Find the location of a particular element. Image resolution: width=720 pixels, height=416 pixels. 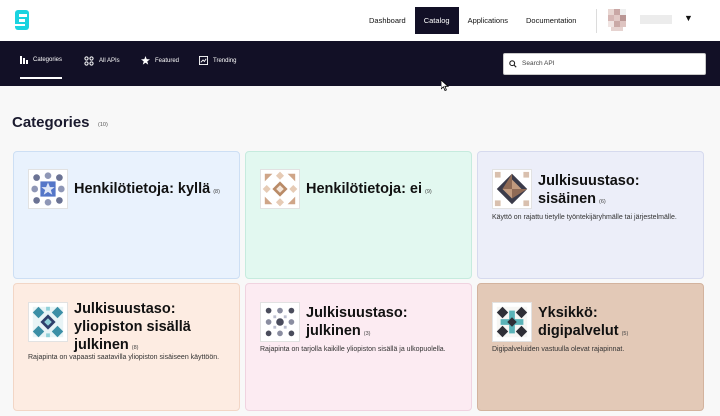

chevron-down-icon: ▼ is located at coordinates (688, 18).